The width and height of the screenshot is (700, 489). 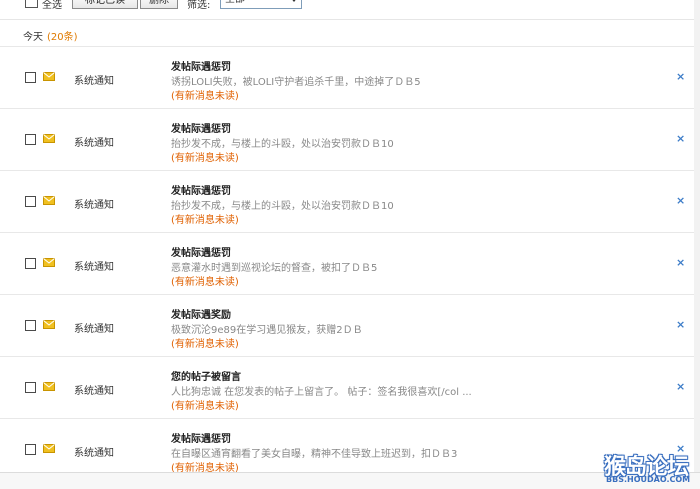 What do you see at coordinates (201, 313) in the screenshot?
I see `message-title: 发帖际遇奖励` at bounding box center [201, 313].